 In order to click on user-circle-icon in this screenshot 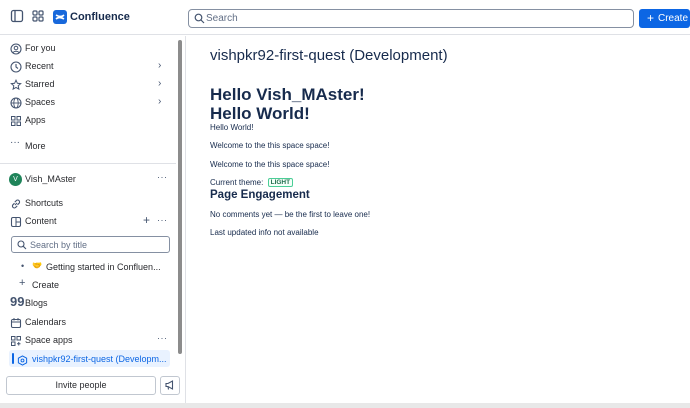, I will do `click(16, 48)`.